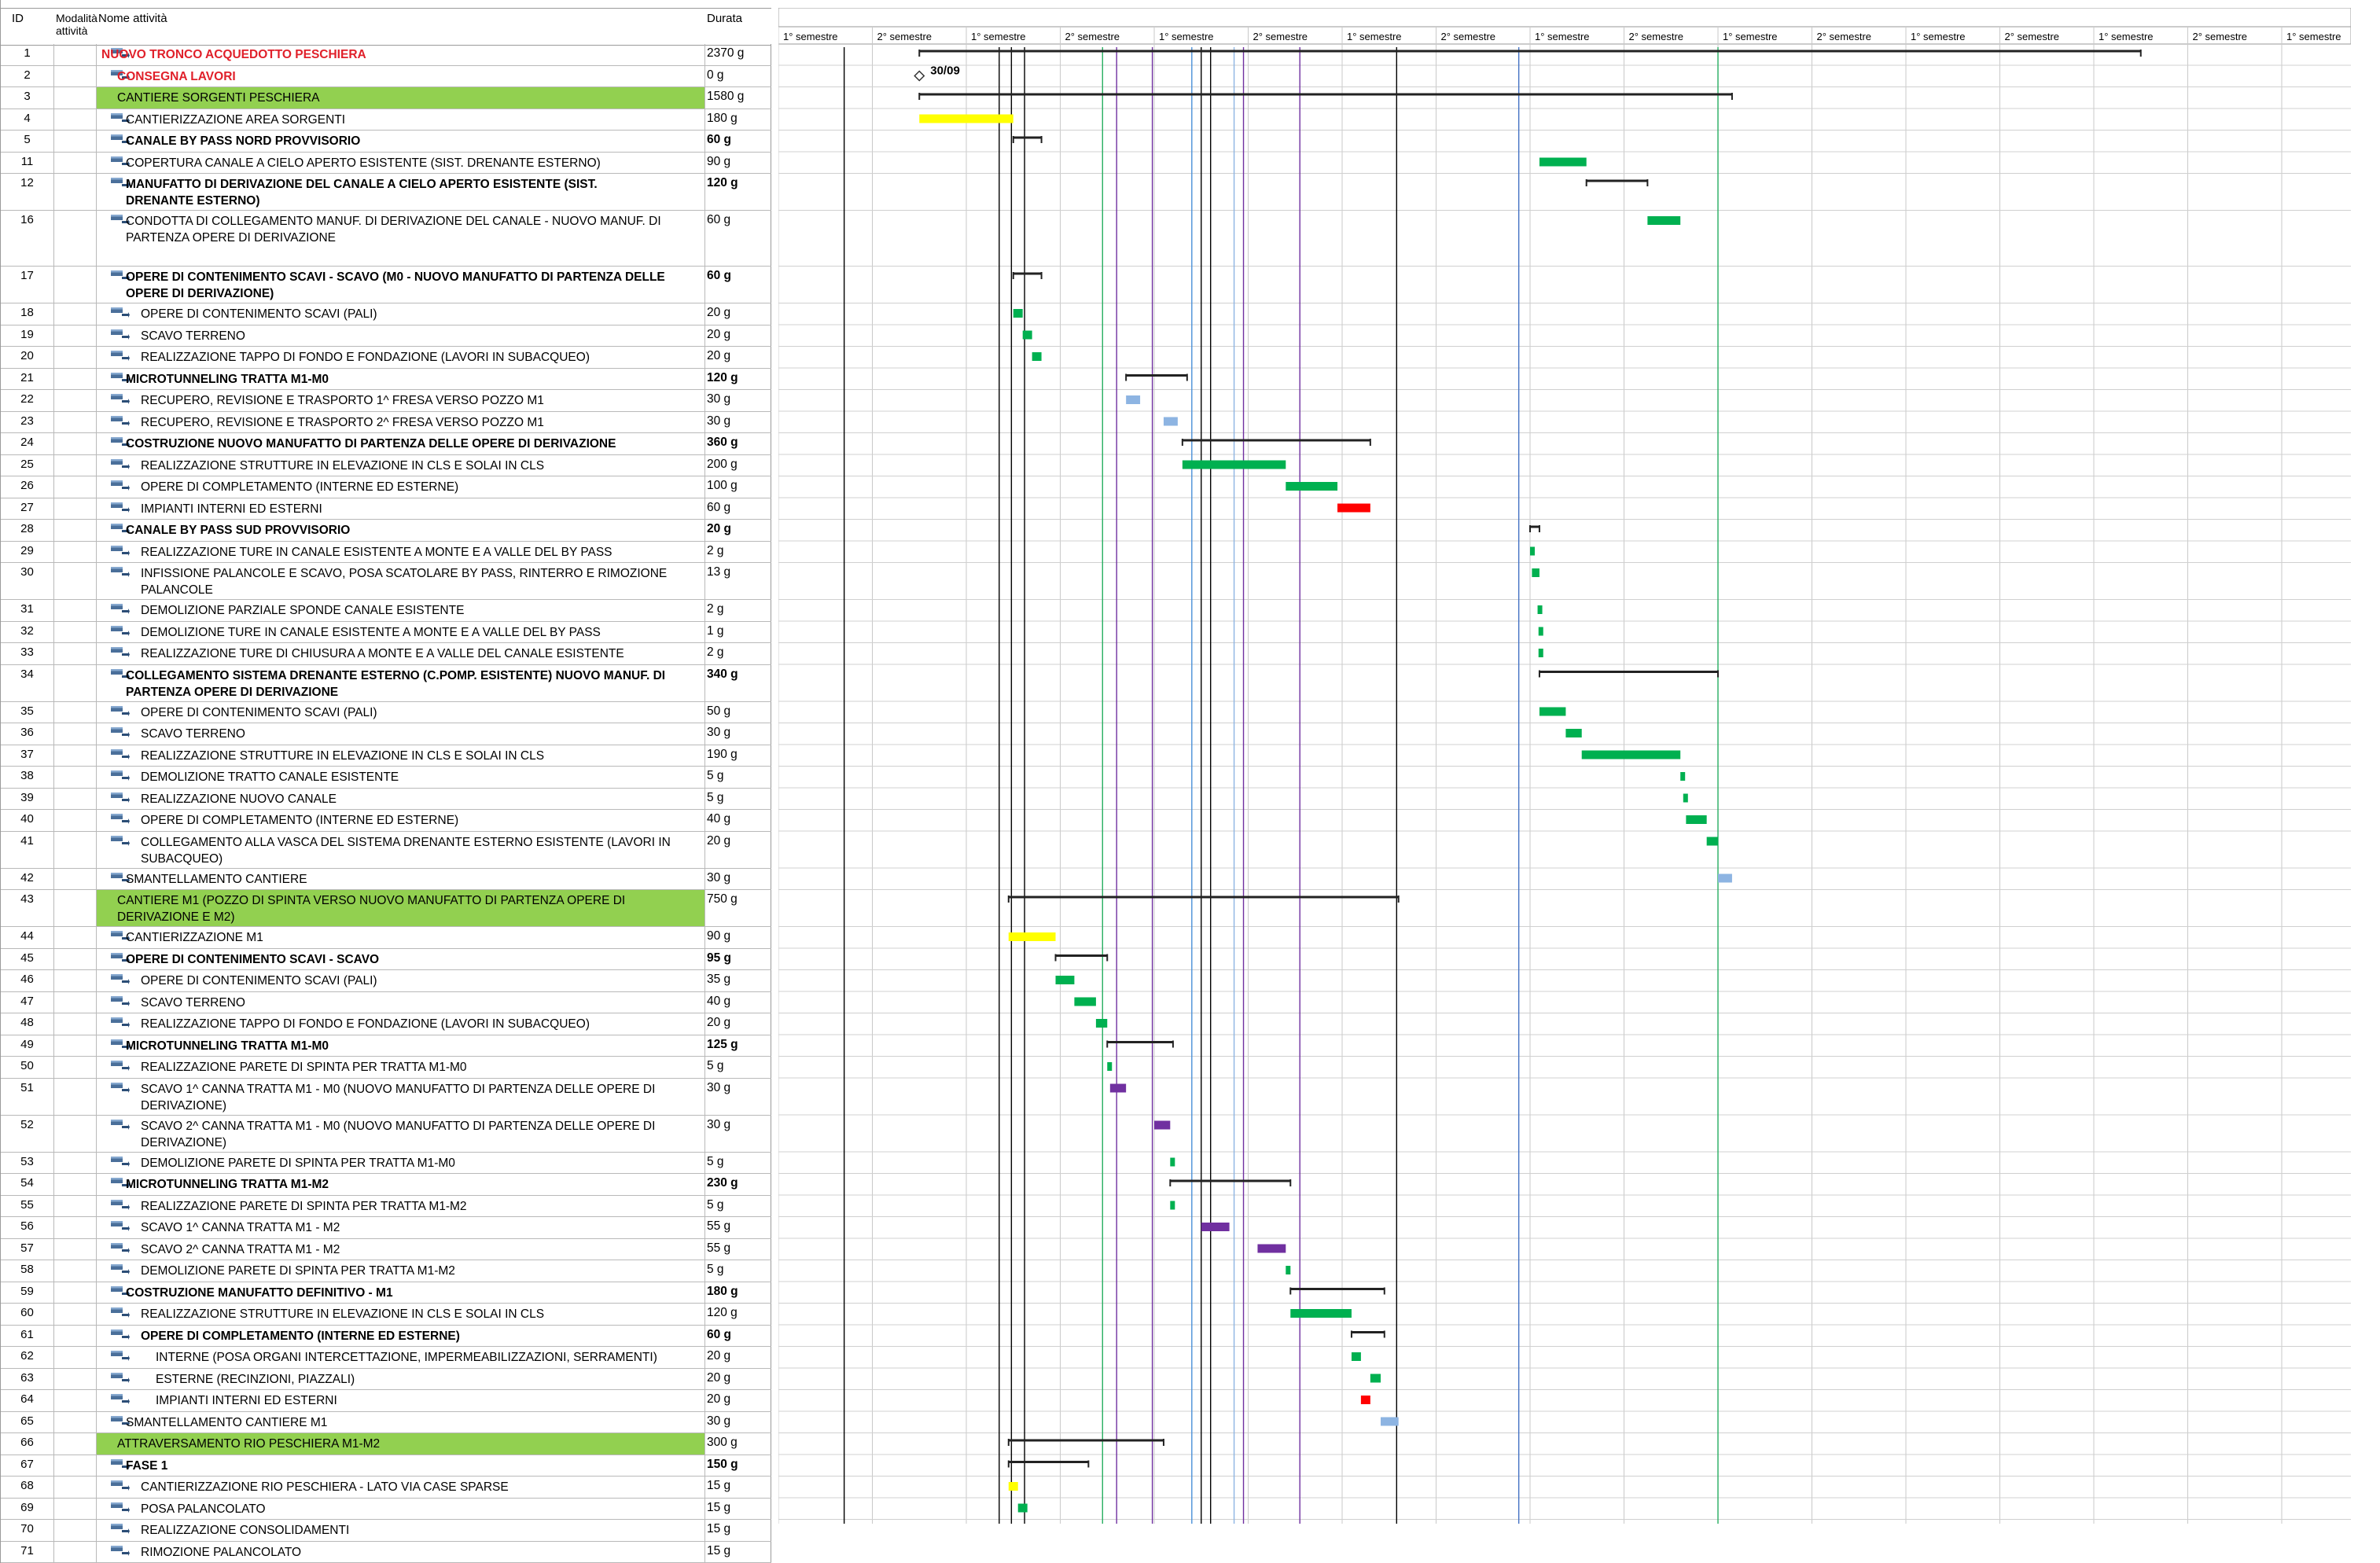  I want to click on task-name: CANALE BY PASS NORD PROVVISORIO, so click(401, 141).